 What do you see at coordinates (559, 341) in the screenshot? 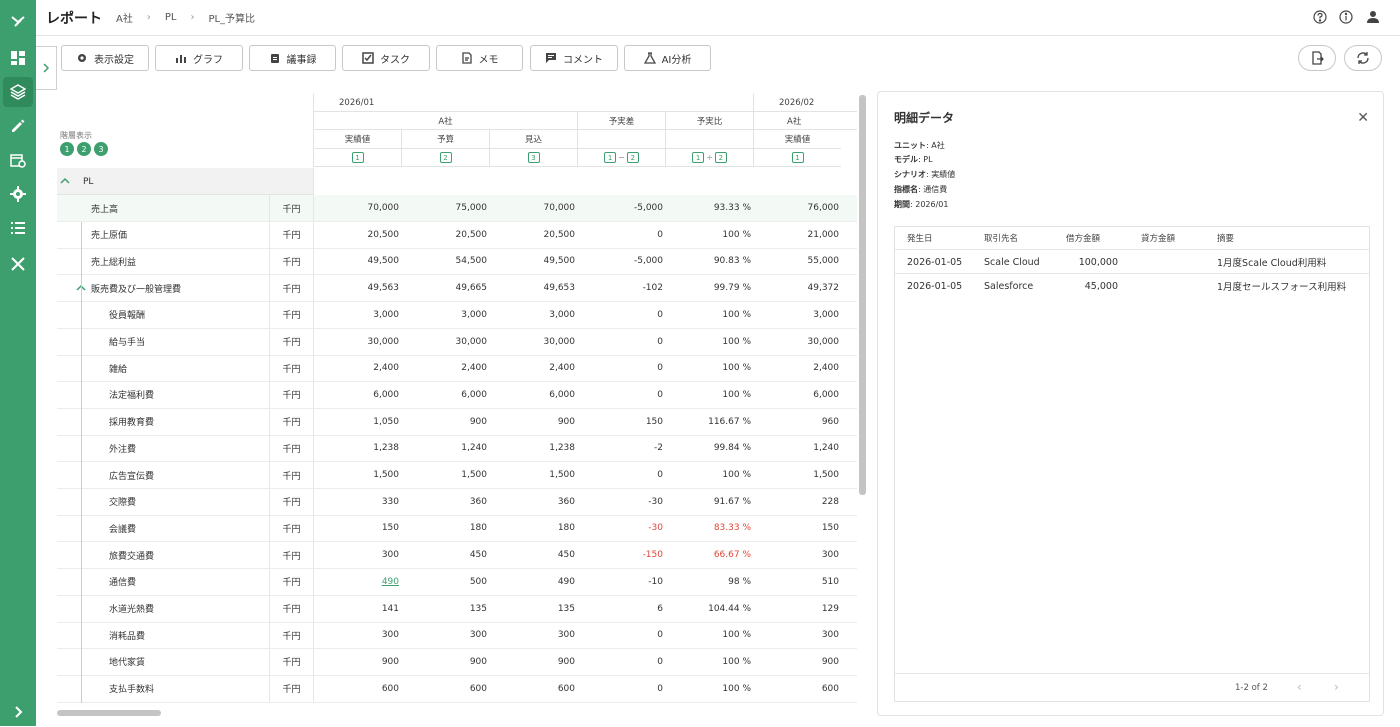
I see `cell-forecast: 30,000` at bounding box center [559, 341].